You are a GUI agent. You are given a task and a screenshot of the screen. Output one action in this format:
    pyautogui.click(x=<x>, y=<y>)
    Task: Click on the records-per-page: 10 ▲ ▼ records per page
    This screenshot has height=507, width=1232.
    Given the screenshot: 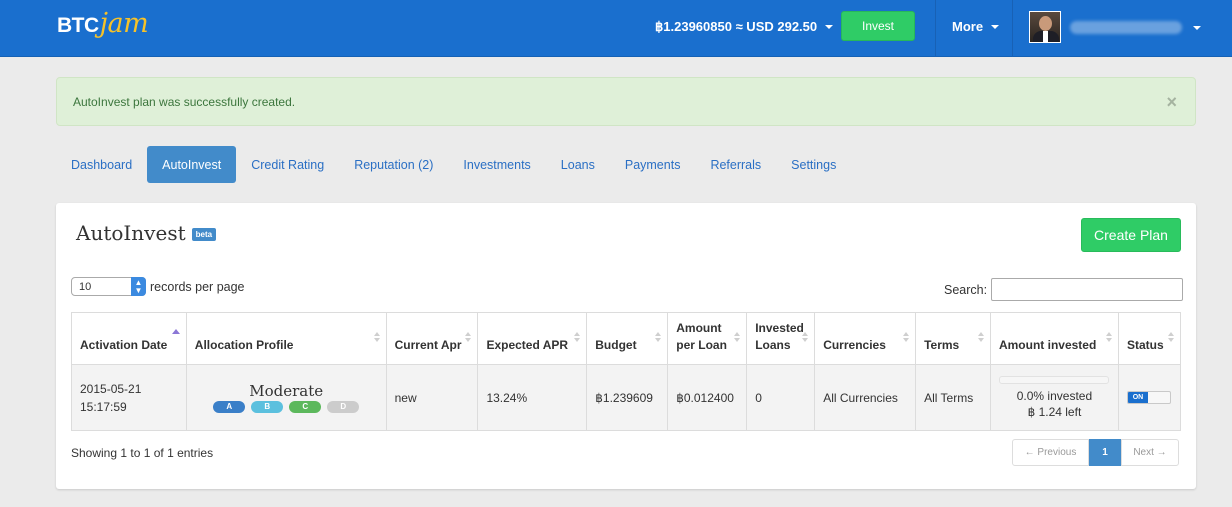 What is the action you would take?
    pyautogui.click(x=158, y=286)
    